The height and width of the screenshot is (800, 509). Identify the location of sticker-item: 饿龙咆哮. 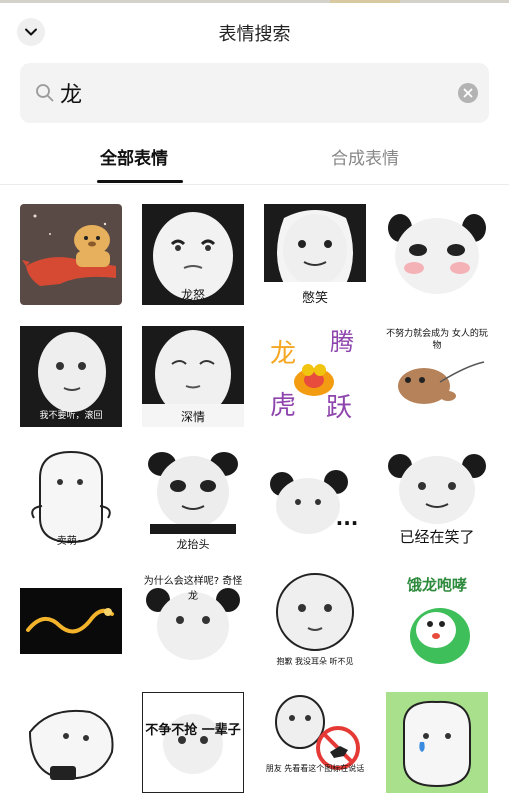
(437, 620).